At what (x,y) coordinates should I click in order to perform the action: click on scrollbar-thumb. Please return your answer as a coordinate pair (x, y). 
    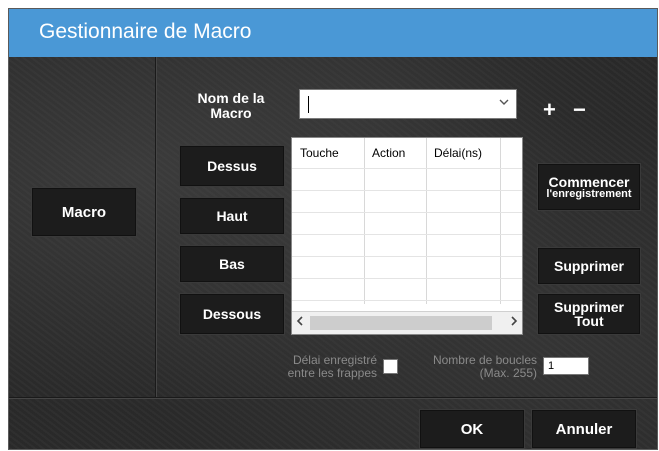
    Looking at the image, I should click on (401, 323).